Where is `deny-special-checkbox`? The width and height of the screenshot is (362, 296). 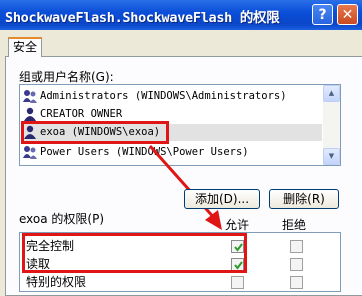
deny-special-checkbox is located at coordinates (296, 282).